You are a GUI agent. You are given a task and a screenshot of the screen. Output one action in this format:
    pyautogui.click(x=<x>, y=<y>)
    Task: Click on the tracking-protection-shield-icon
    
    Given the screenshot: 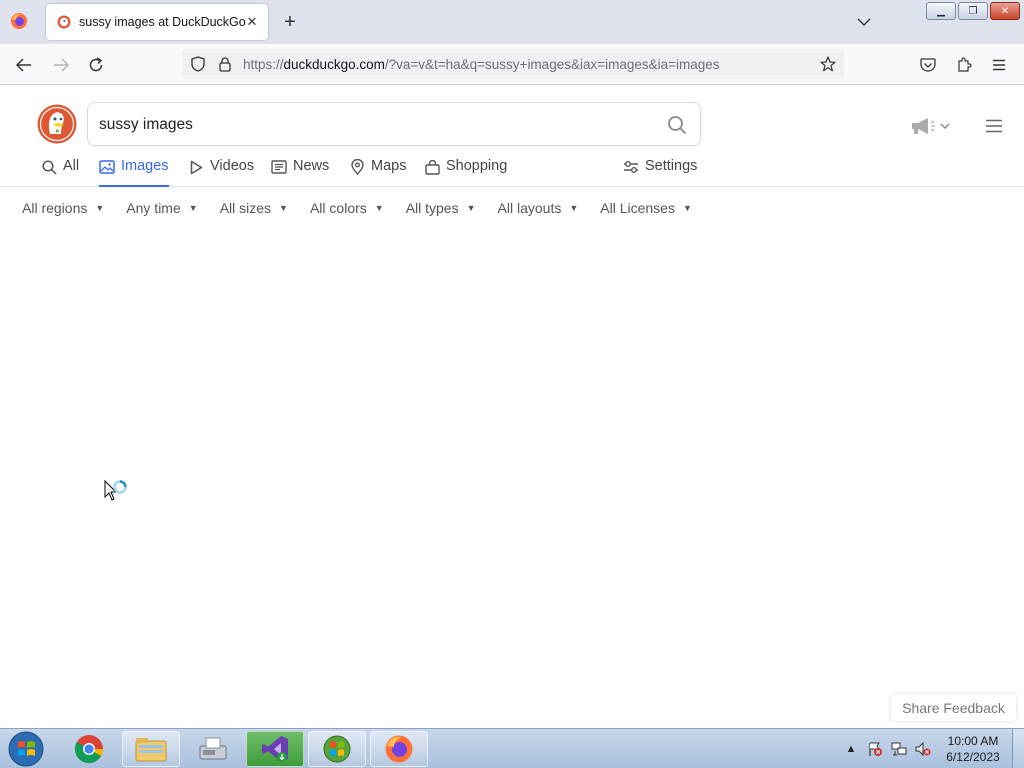 What is the action you would take?
    pyautogui.click(x=198, y=64)
    